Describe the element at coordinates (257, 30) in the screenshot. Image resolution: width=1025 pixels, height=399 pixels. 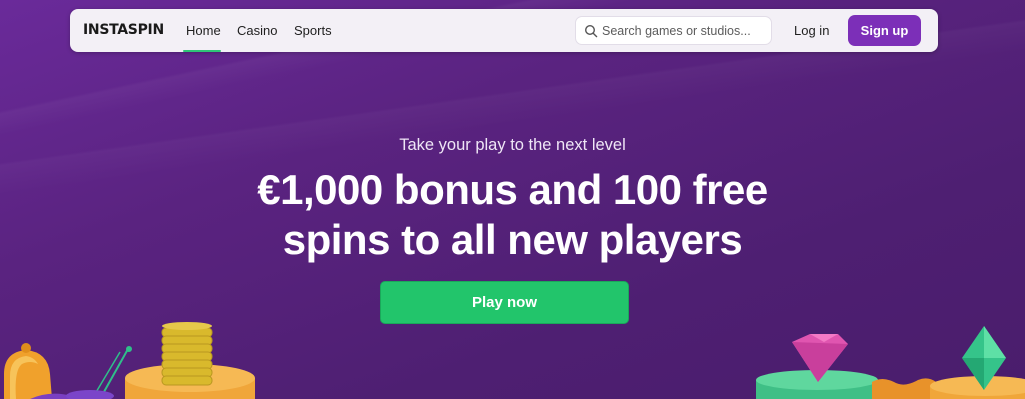
I see `nav-link-casino: Casino` at that location.